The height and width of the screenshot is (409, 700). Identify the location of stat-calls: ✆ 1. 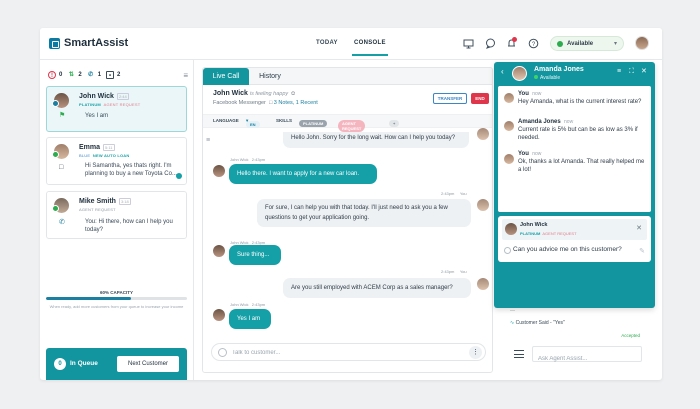
(94, 75).